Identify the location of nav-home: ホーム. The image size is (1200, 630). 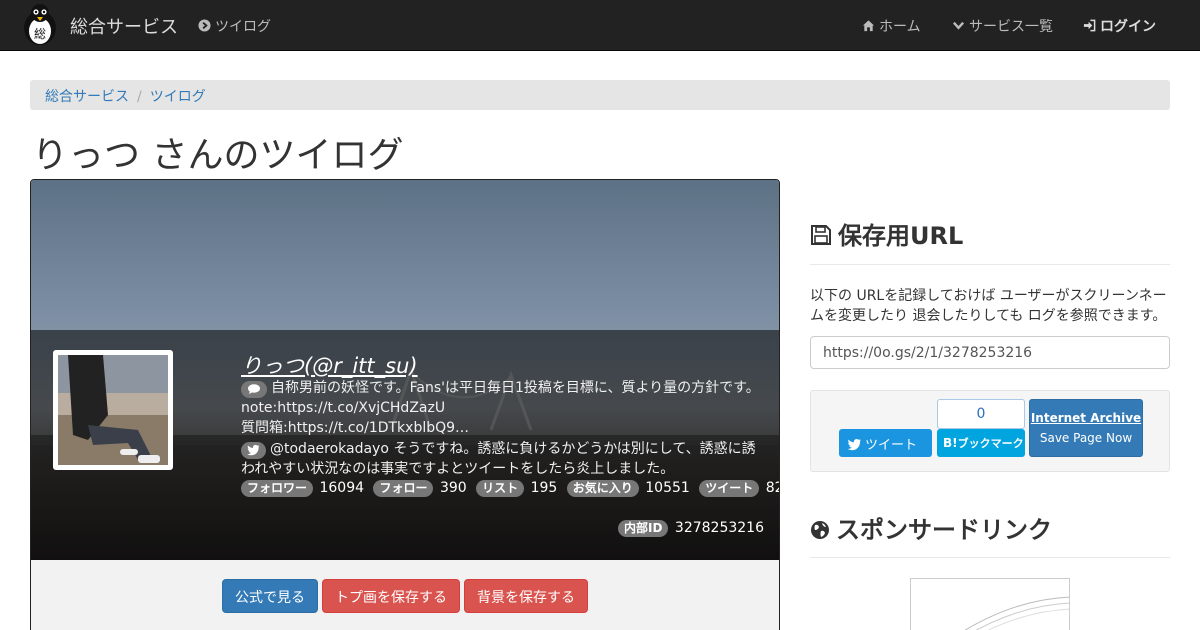
(891, 26).